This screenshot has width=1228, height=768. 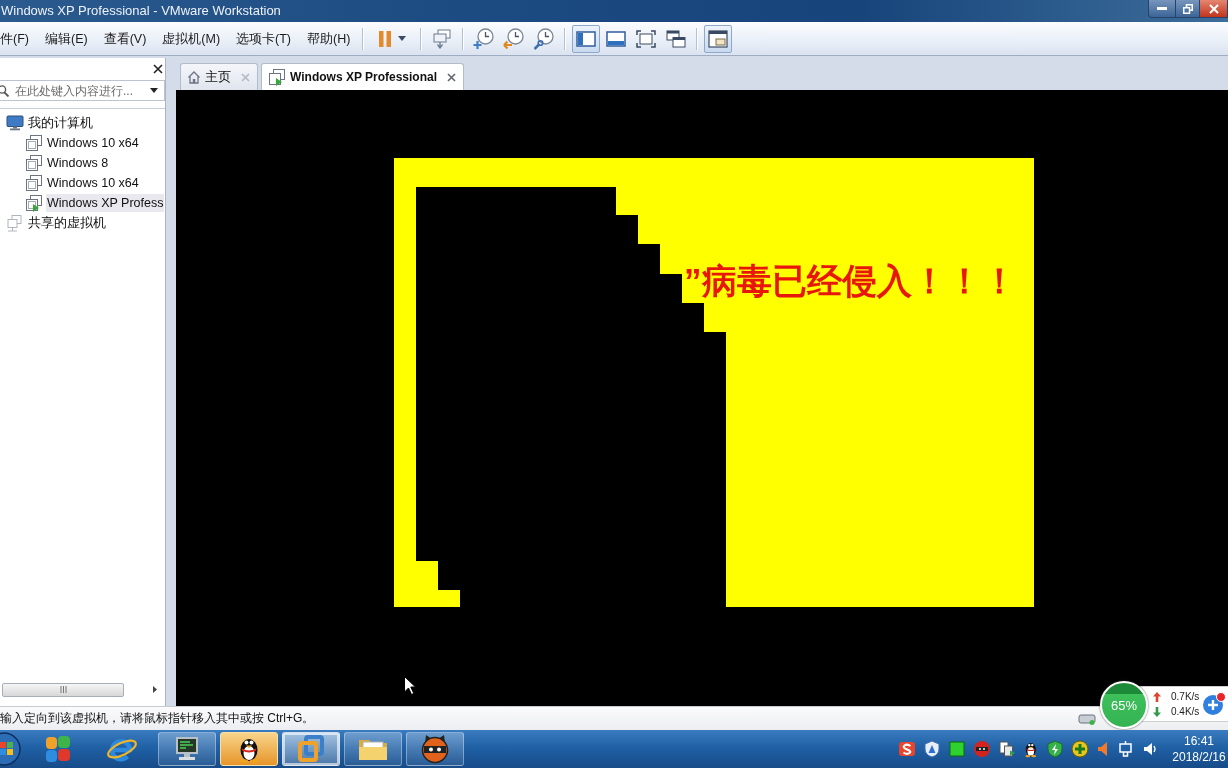 I want to click on tree-item: 共享的虚拟机, so click(x=67, y=223).